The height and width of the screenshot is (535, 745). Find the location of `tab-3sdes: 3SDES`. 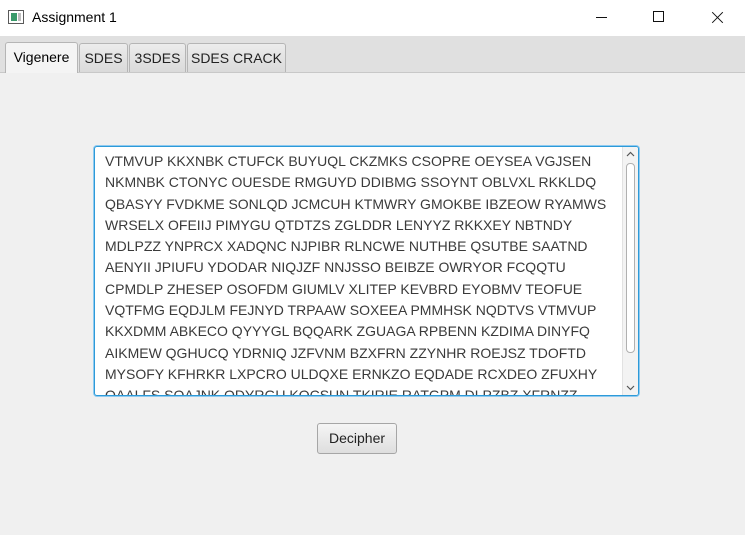

tab-3sdes: 3SDES is located at coordinates (157, 57).